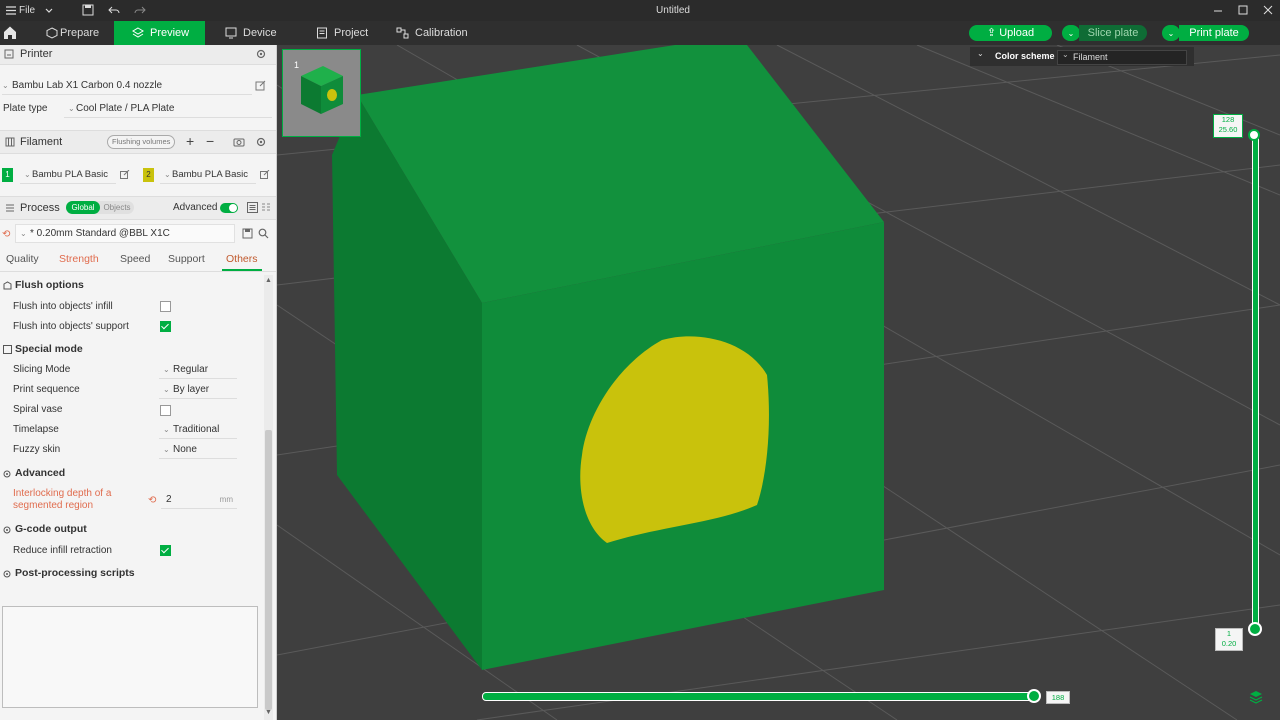 This screenshot has width=1280, height=720. I want to click on compare-icon, so click(266, 209).